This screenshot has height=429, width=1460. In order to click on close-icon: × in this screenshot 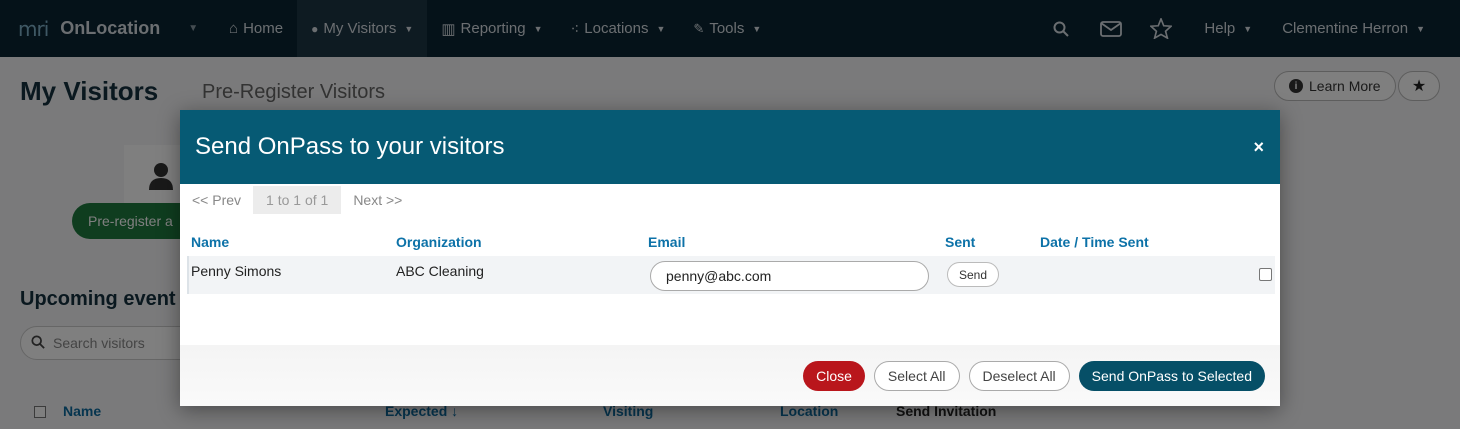, I will do `click(1258, 147)`.